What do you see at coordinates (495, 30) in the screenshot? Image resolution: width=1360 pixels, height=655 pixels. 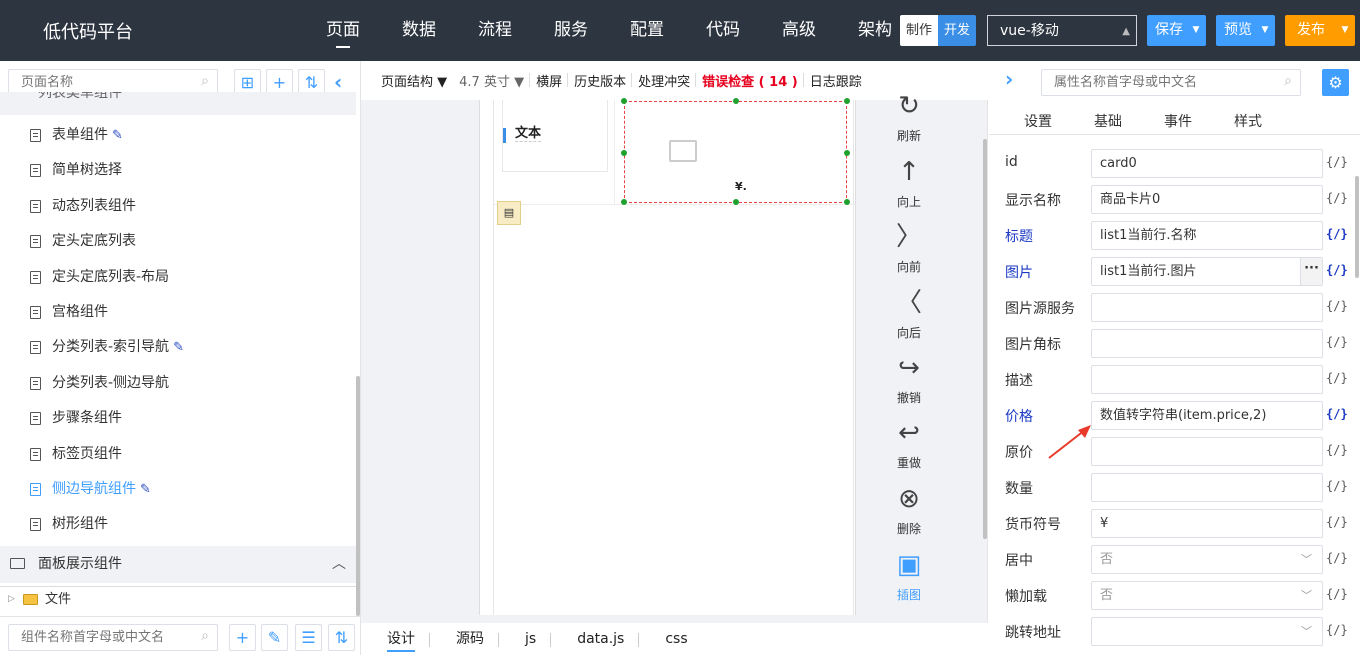 I see `nav-item-flow: 流程` at bounding box center [495, 30].